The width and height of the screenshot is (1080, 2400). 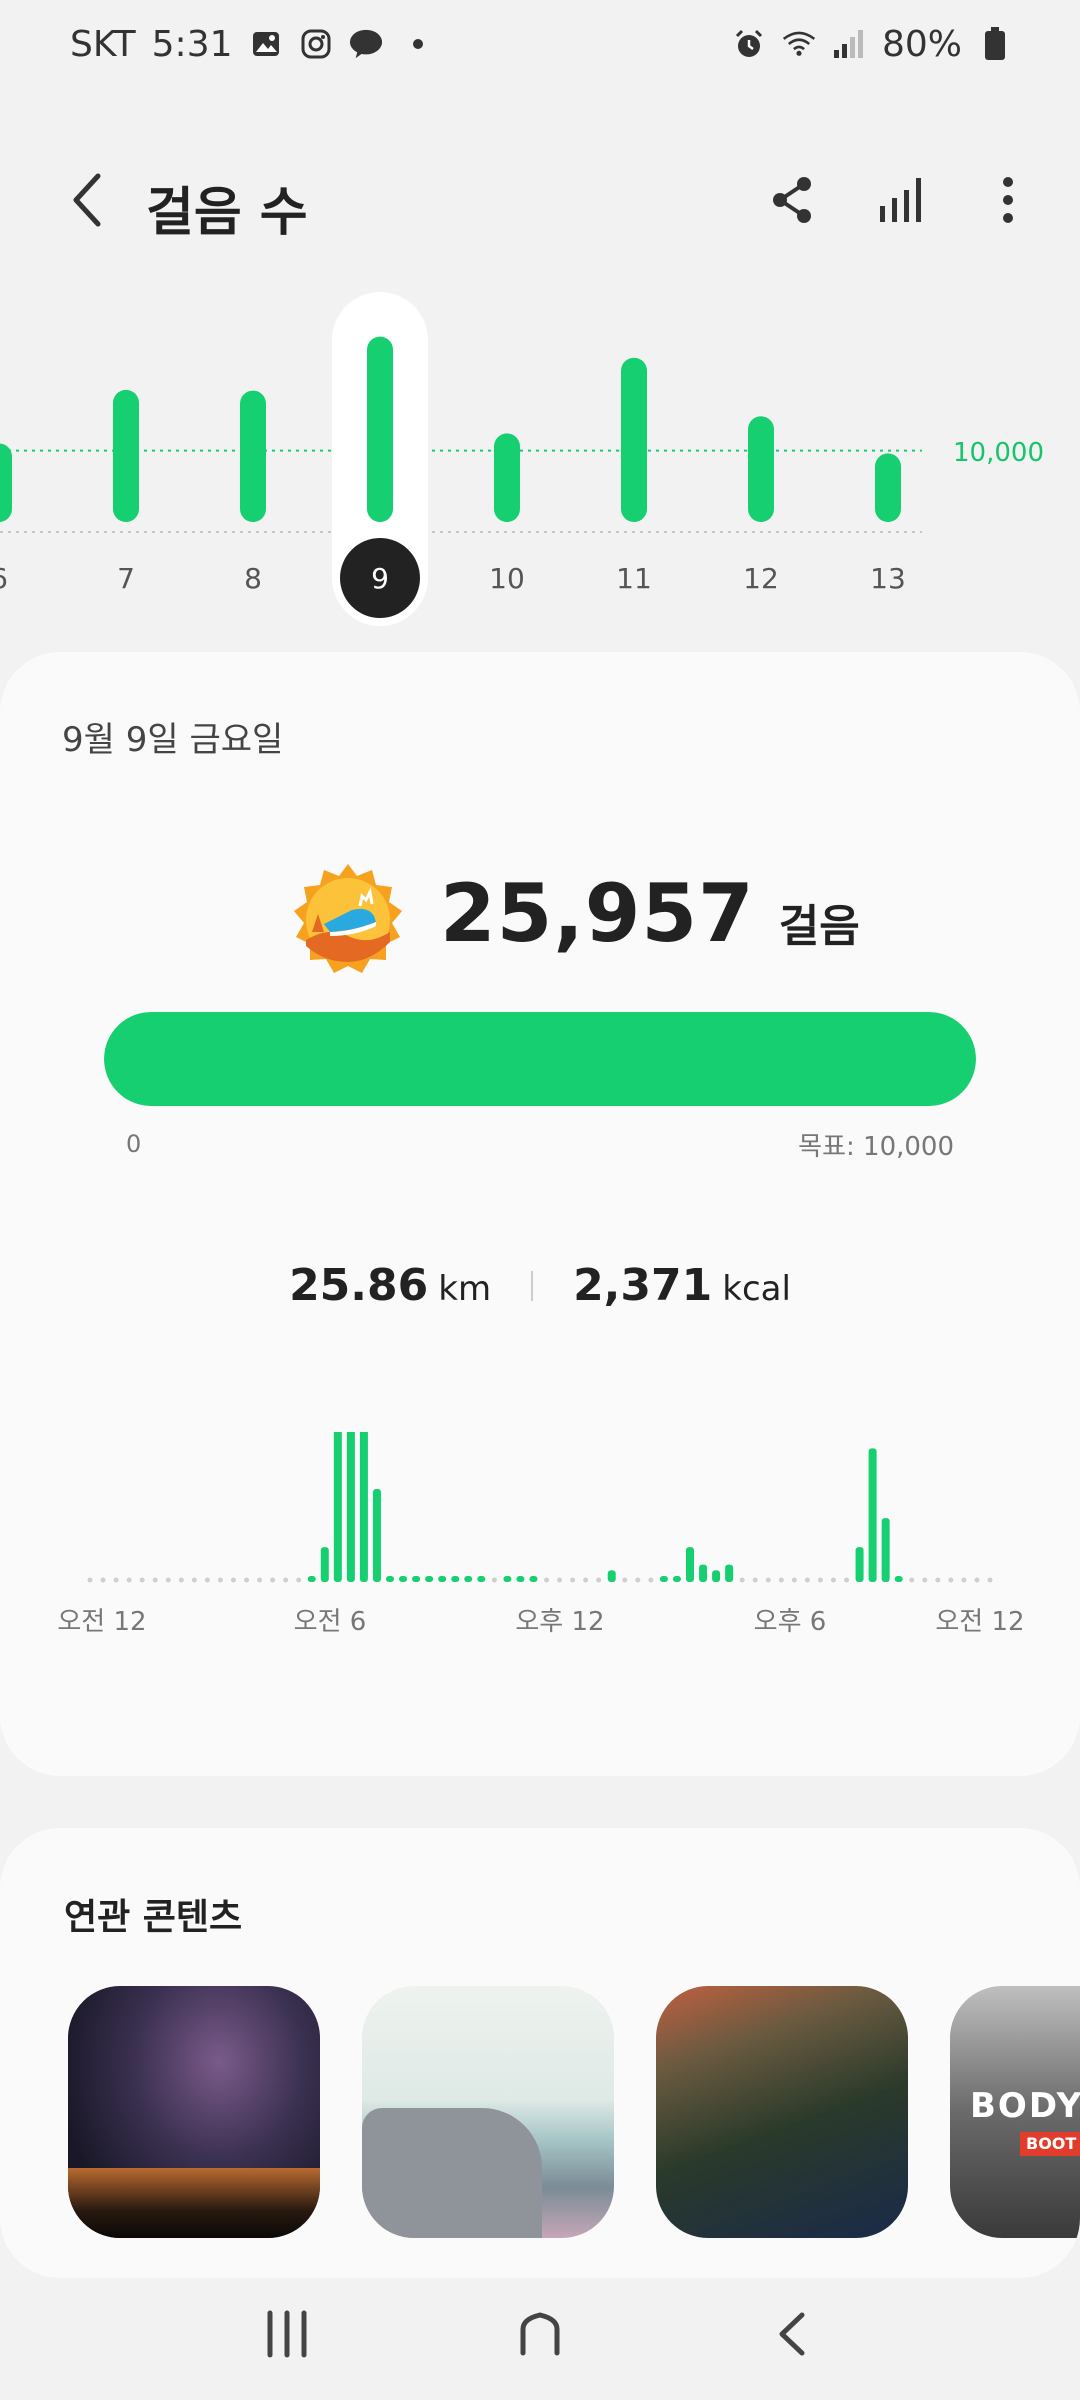 I want to click on trends-button, so click(x=900, y=200).